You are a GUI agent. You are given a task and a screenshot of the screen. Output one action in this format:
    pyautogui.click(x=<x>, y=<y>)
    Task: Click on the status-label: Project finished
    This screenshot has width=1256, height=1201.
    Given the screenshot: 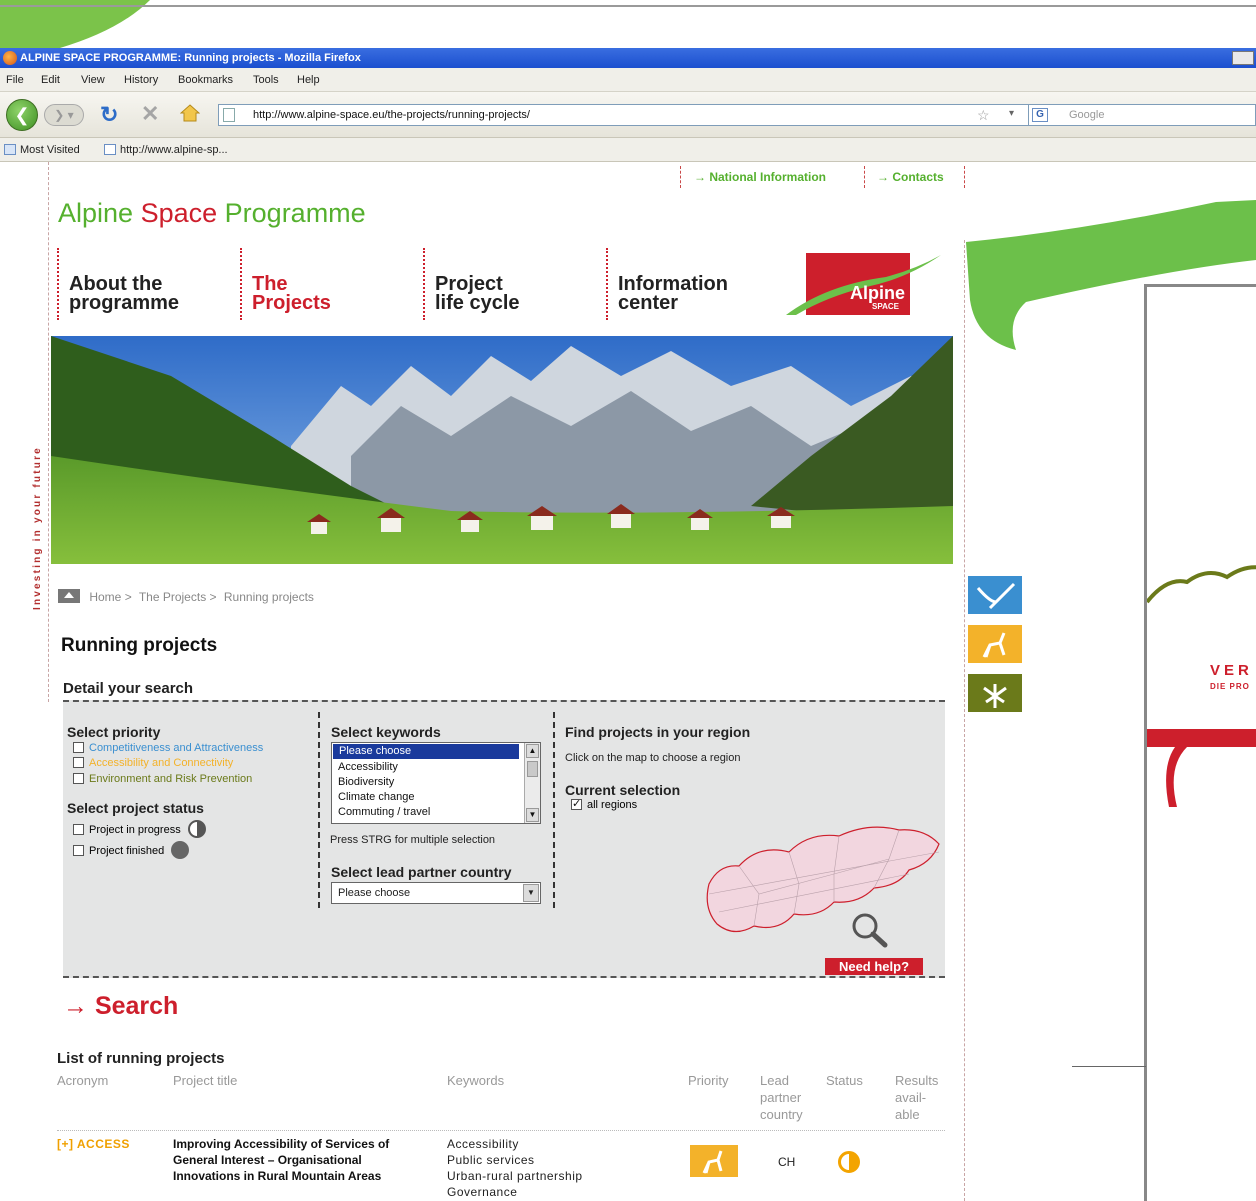 What is the action you would take?
    pyautogui.click(x=127, y=851)
    